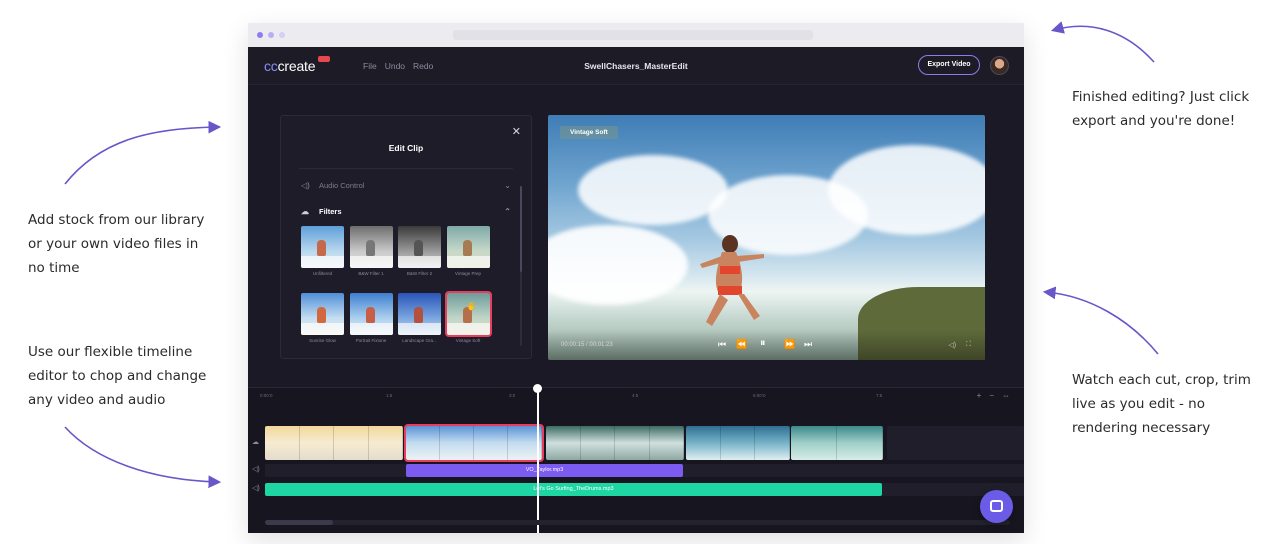  I want to click on playhead, so click(538, 460).